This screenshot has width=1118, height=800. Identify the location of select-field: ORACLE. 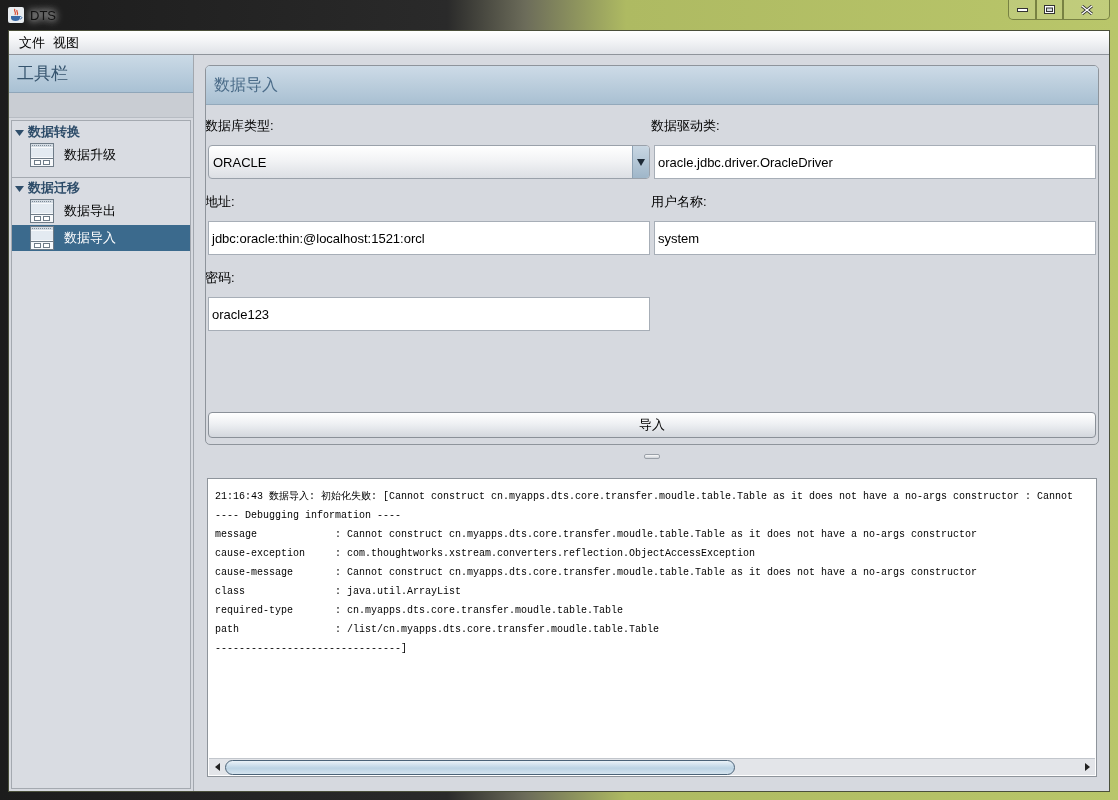
(429, 162).